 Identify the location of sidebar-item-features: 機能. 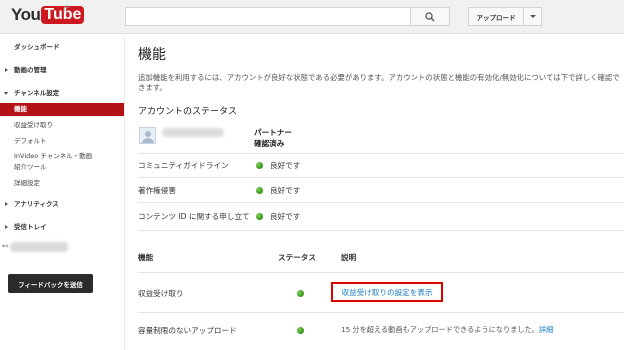
(62, 109).